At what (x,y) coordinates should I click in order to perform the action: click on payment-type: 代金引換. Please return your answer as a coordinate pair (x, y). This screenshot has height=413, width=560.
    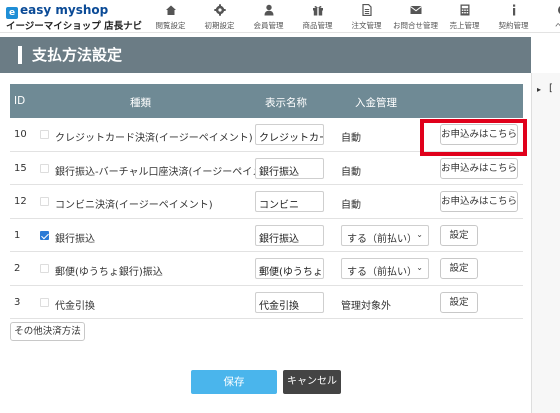
    Looking at the image, I should click on (75, 306).